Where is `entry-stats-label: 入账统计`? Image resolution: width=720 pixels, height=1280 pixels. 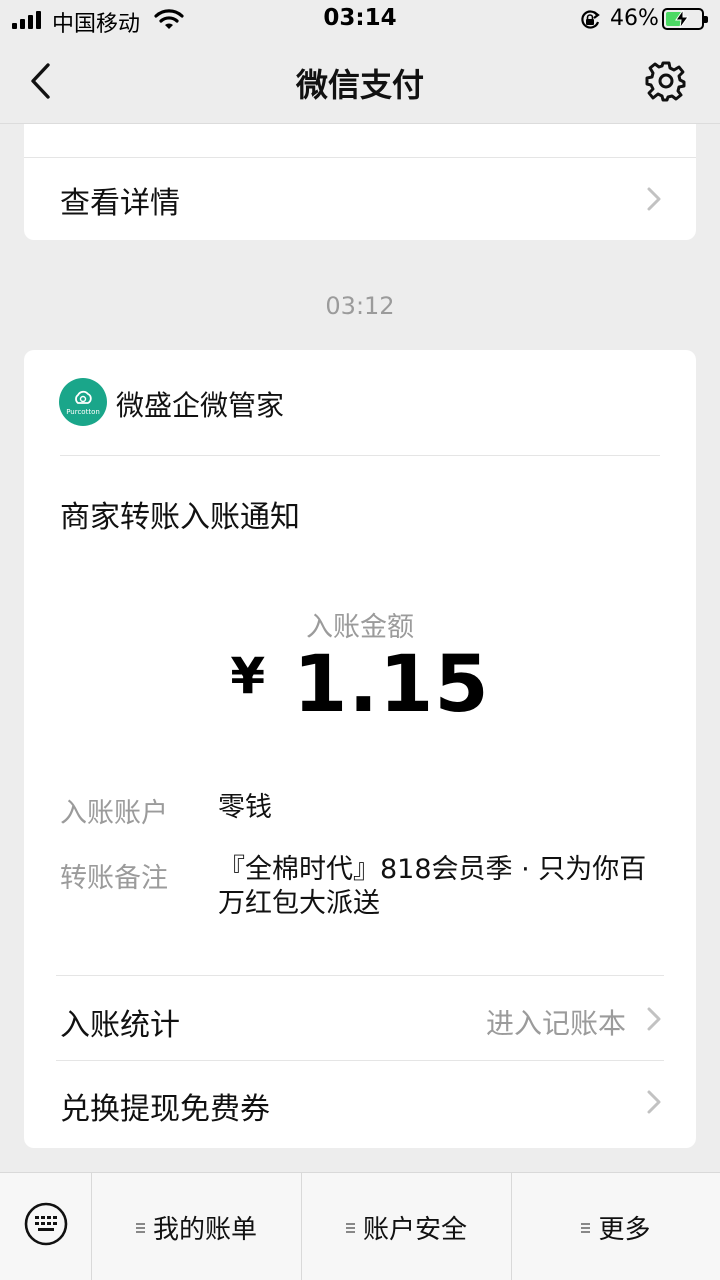 entry-stats-label: 入账统计 is located at coordinates (120, 1025).